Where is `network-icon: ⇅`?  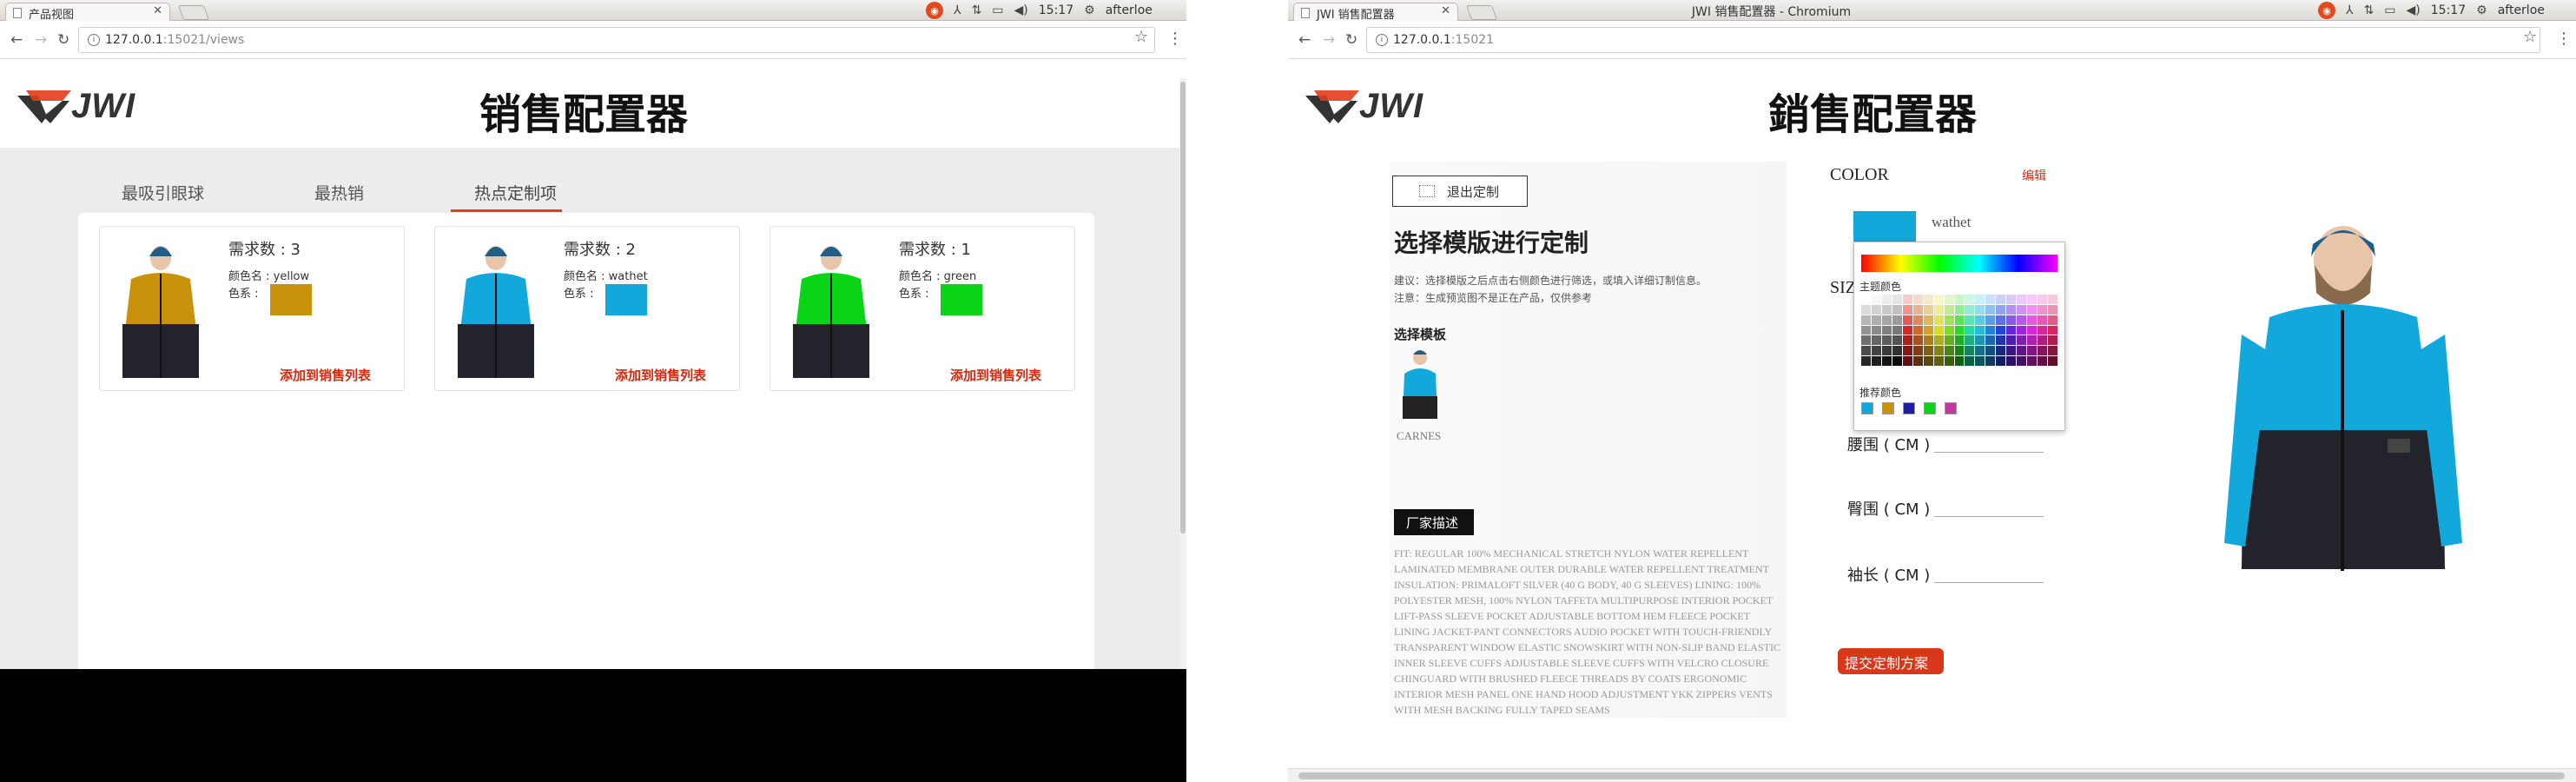 network-icon: ⇅ is located at coordinates (977, 10).